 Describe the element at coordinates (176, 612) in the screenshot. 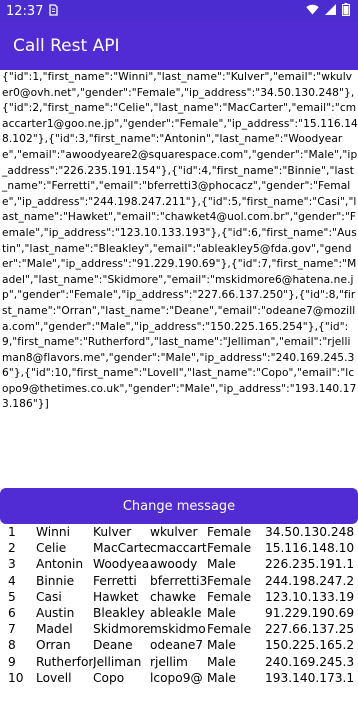

I see `list-item-email: ableakle` at that location.